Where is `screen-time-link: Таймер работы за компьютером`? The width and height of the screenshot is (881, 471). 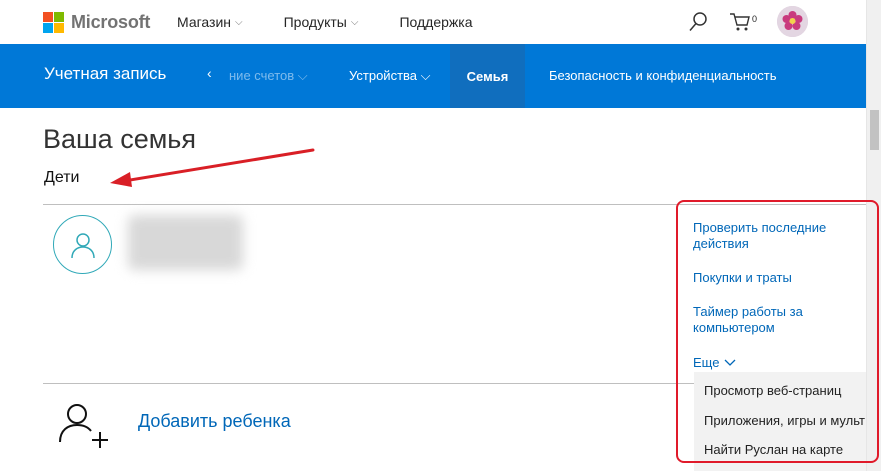
screen-time-link: Таймер работы за компьютером is located at coordinates (758, 320).